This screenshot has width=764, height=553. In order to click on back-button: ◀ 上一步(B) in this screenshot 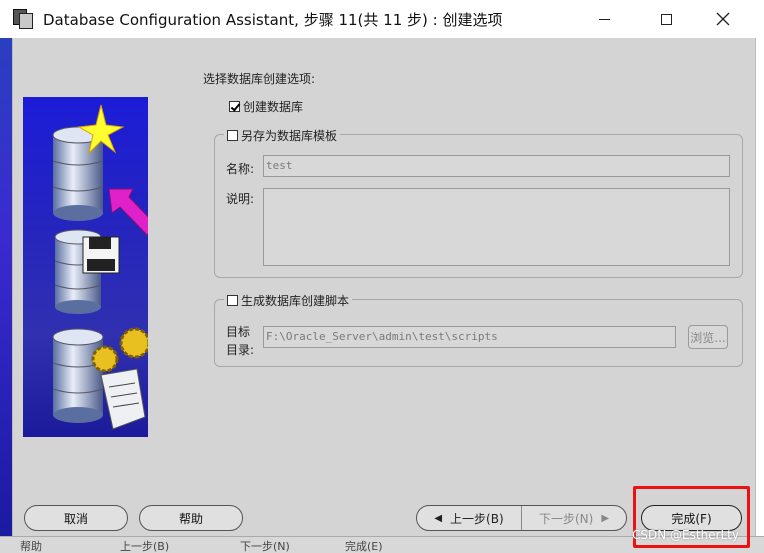, I will do `click(469, 518)`.